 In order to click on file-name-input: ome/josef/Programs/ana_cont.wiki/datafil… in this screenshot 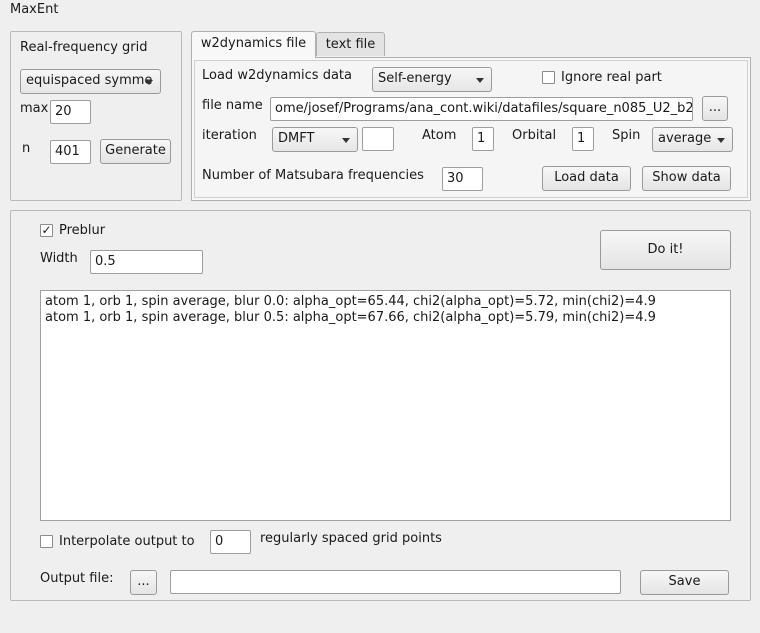, I will do `click(481, 109)`.